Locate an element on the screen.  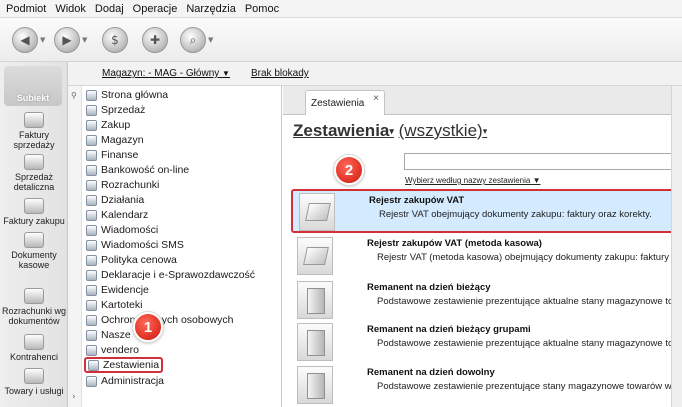
files-icon is located at coordinates (91, 305).